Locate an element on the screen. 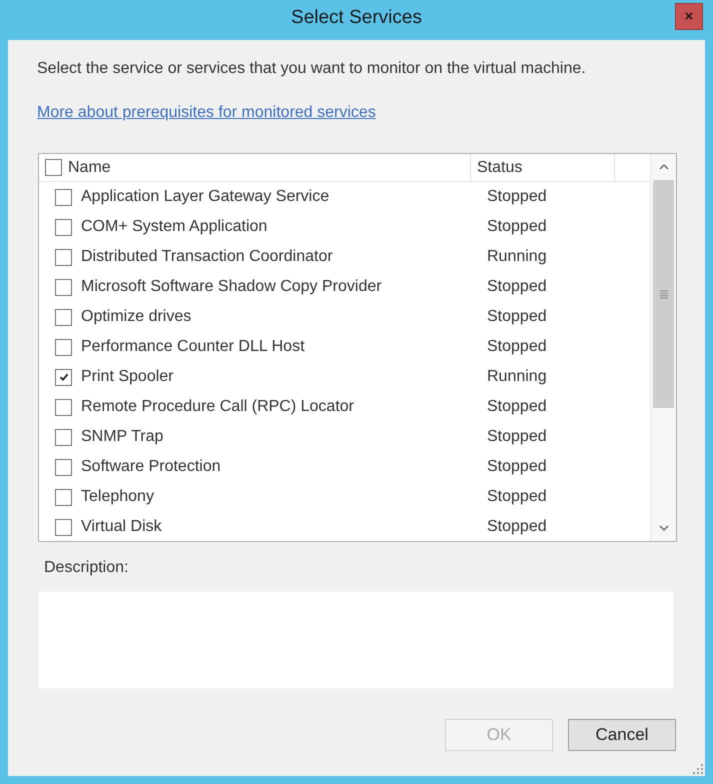  service-name: Optimize drives is located at coordinates (136, 317).